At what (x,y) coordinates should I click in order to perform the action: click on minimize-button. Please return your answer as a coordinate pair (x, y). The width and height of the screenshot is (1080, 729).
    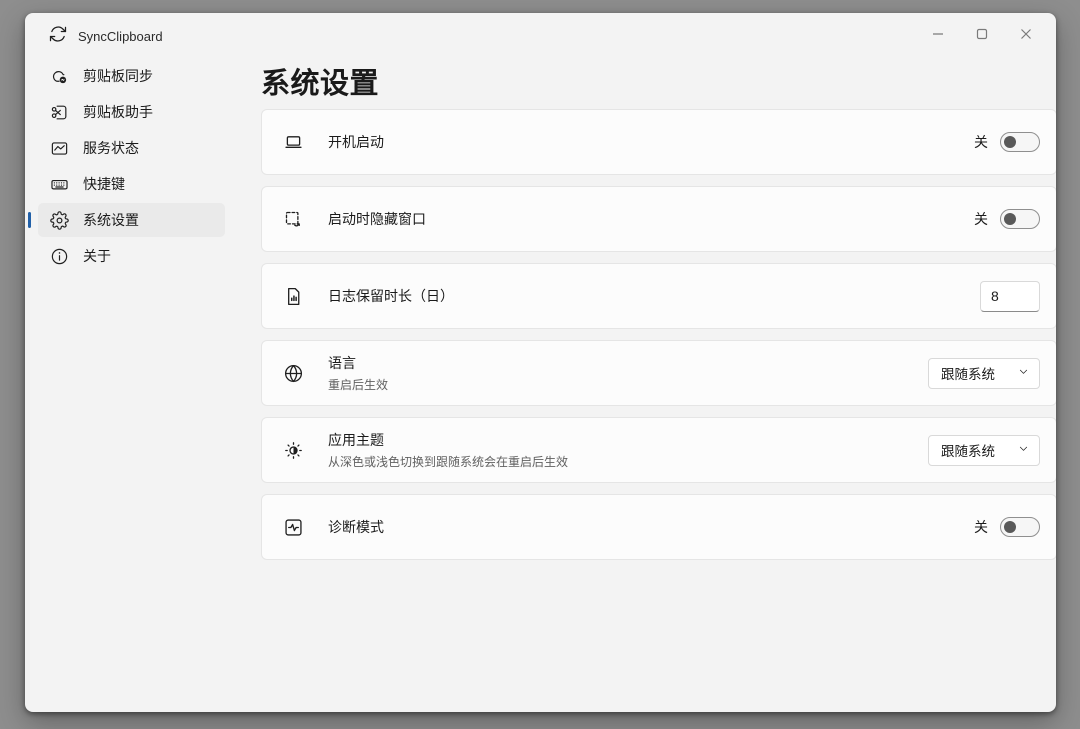
    Looking at the image, I should click on (938, 34).